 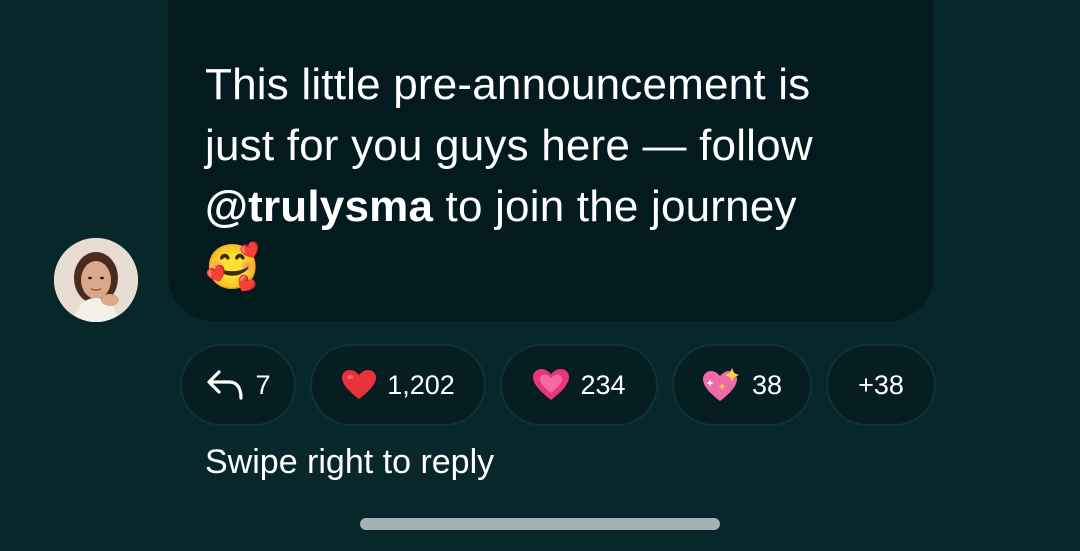 I want to click on reply-arrow-icon, so click(x=225, y=385).